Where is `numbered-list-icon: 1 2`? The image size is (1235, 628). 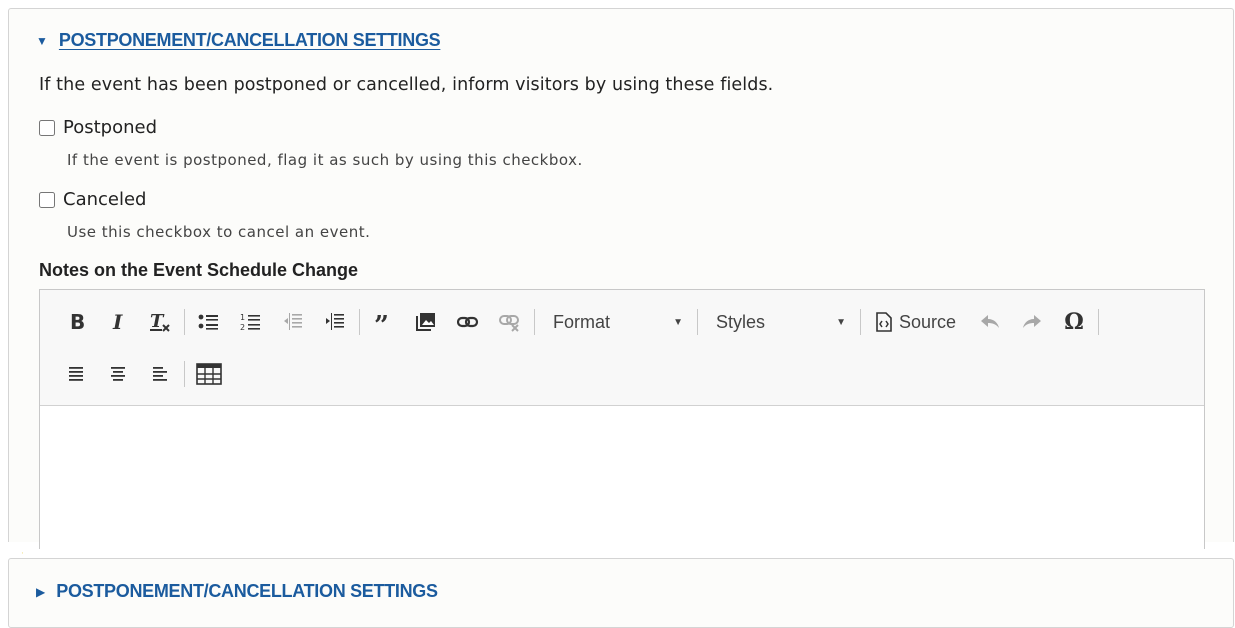
numbered-list-icon: 1 2 is located at coordinates (250, 322).